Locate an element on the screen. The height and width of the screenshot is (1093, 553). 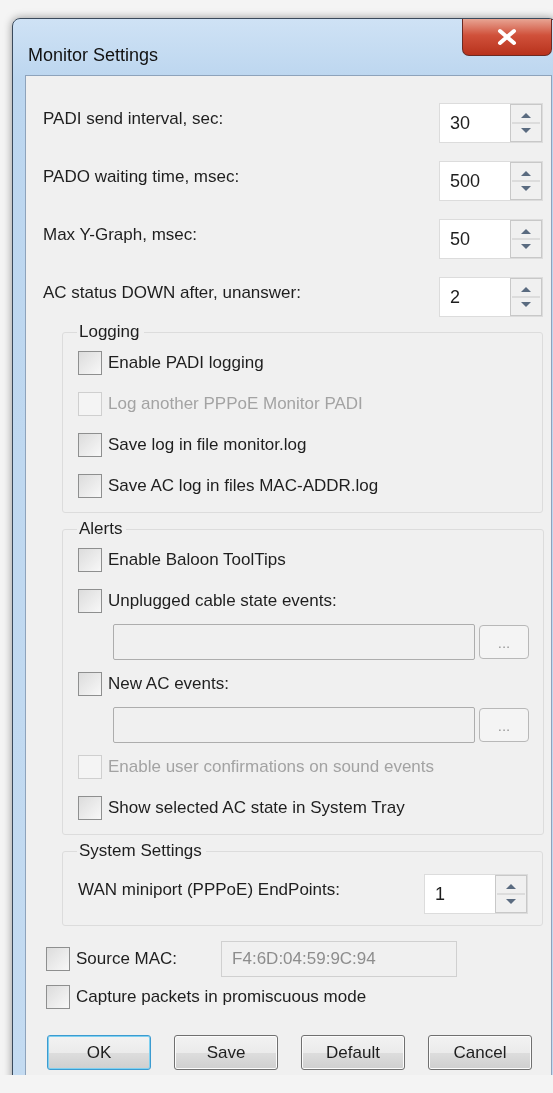
number-spinner: 500 is located at coordinates (491, 181).